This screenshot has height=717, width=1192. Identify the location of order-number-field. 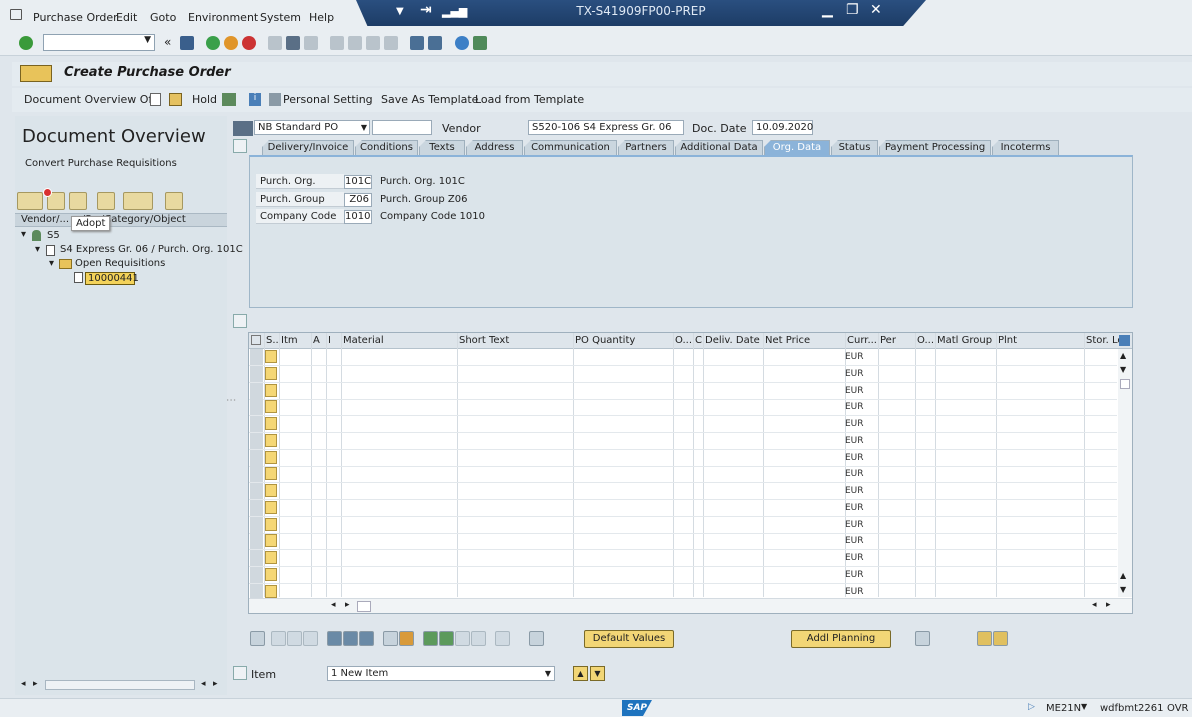
(402, 127).